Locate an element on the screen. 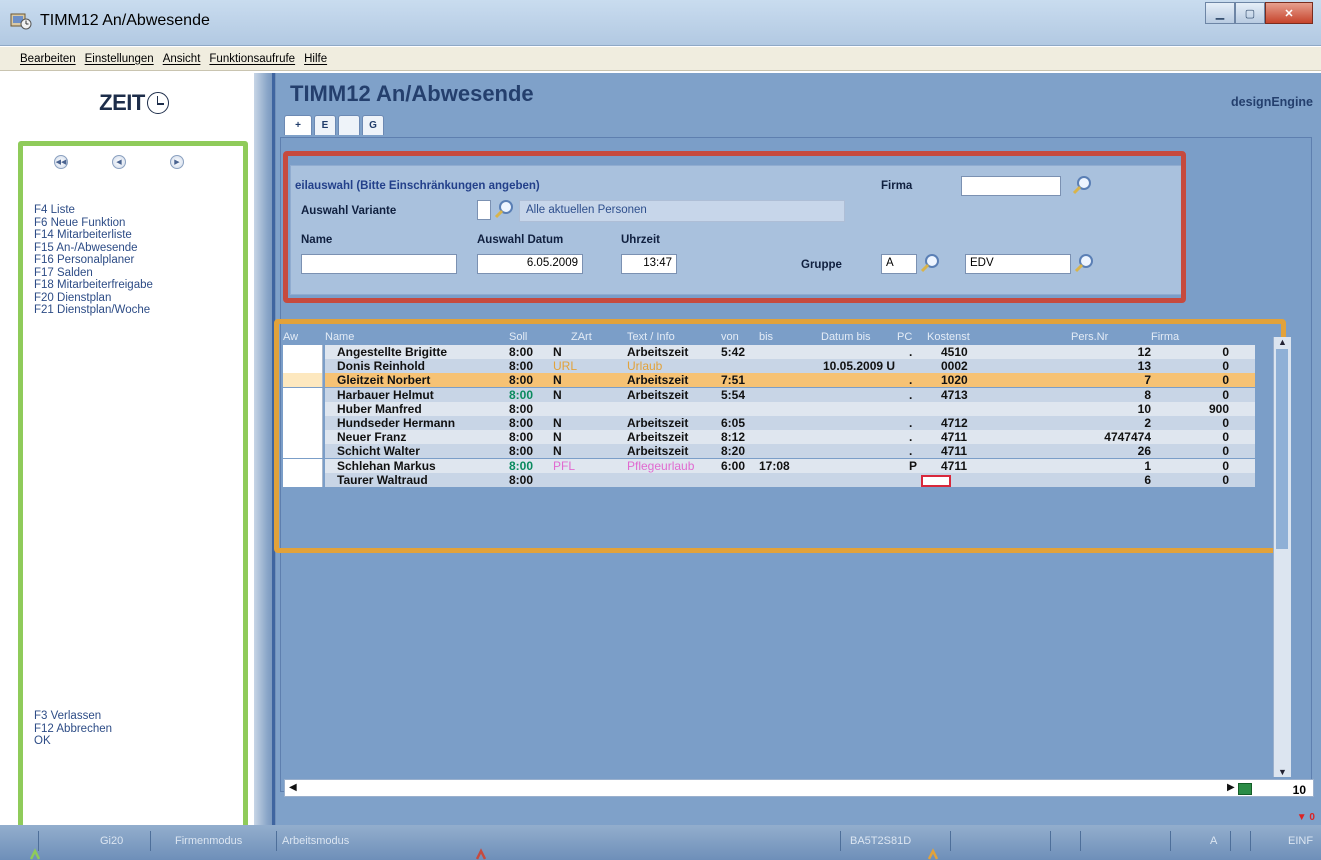 The image size is (1321, 860). app-icon is located at coordinates (21, 21).